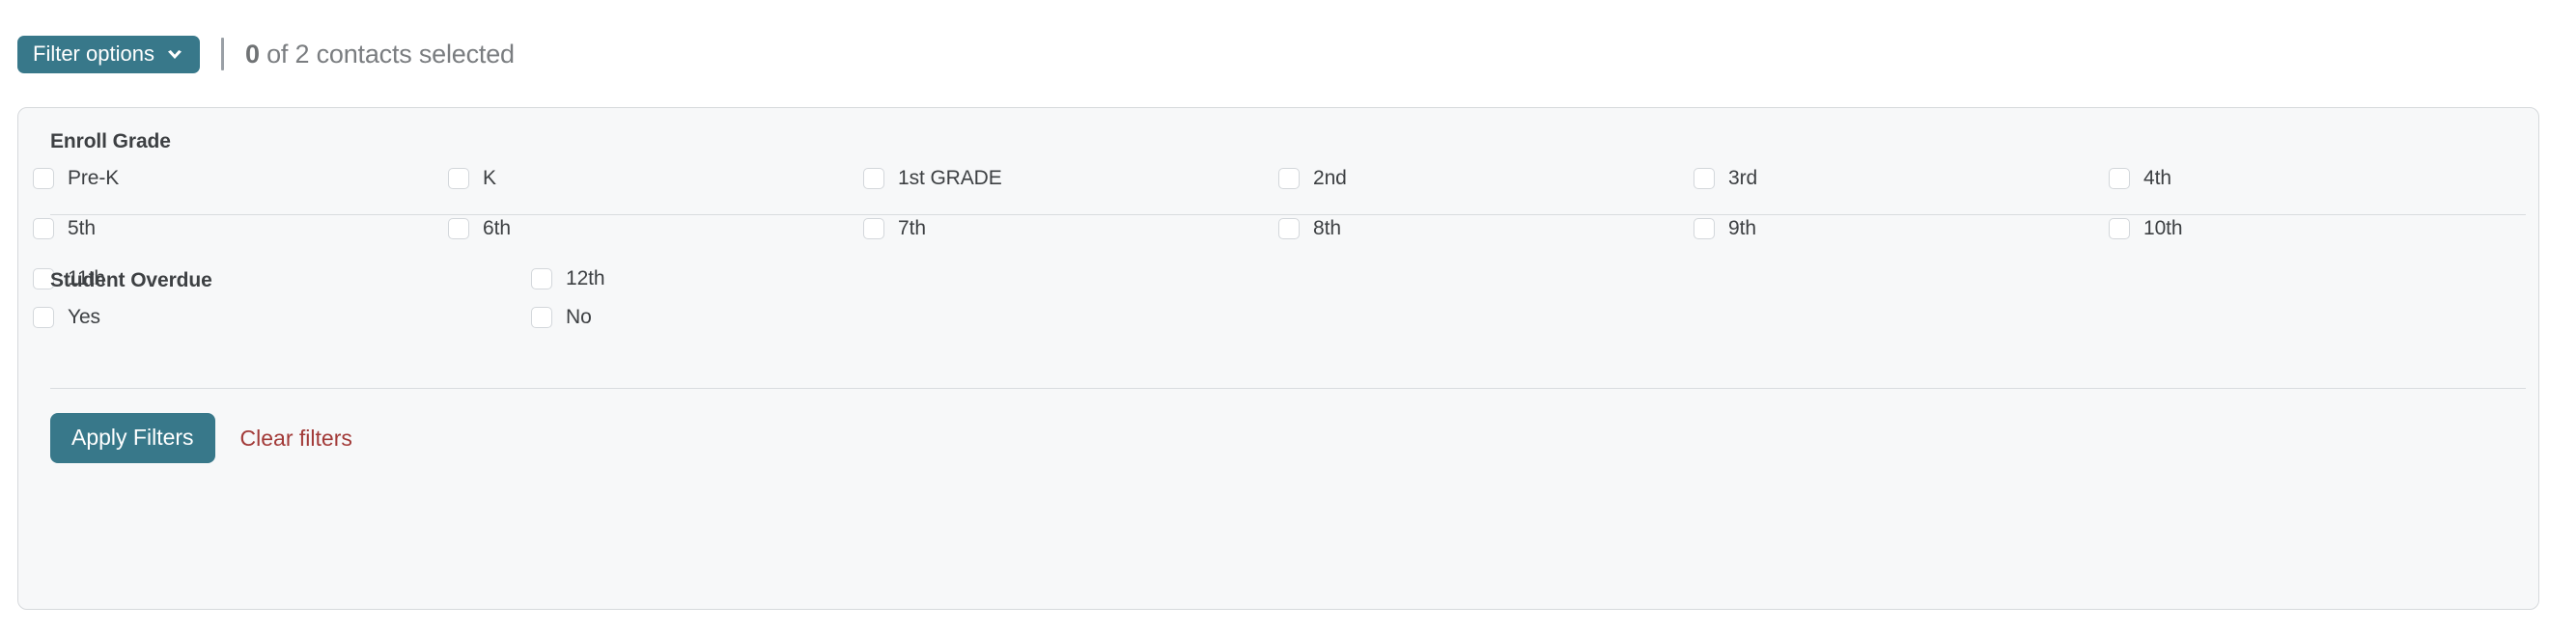 The width and height of the screenshot is (2576, 633). I want to click on filter-header-bar: Filter options 0 of 2 contacts selected, so click(266, 54).